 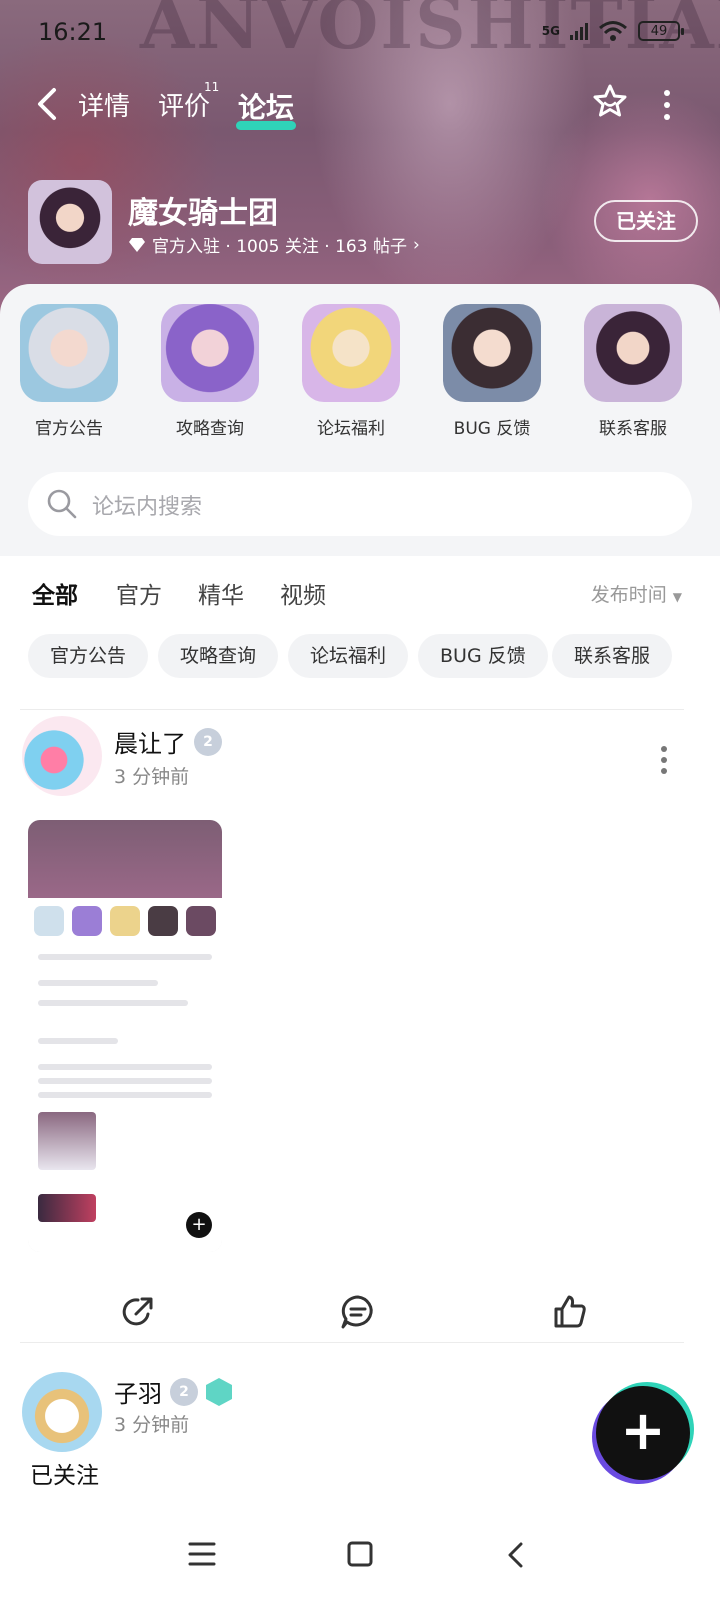 What do you see at coordinates (416, 244) in the screenshot?
I see `chevron-right-icon: ›` at bounding box center [416, 244].